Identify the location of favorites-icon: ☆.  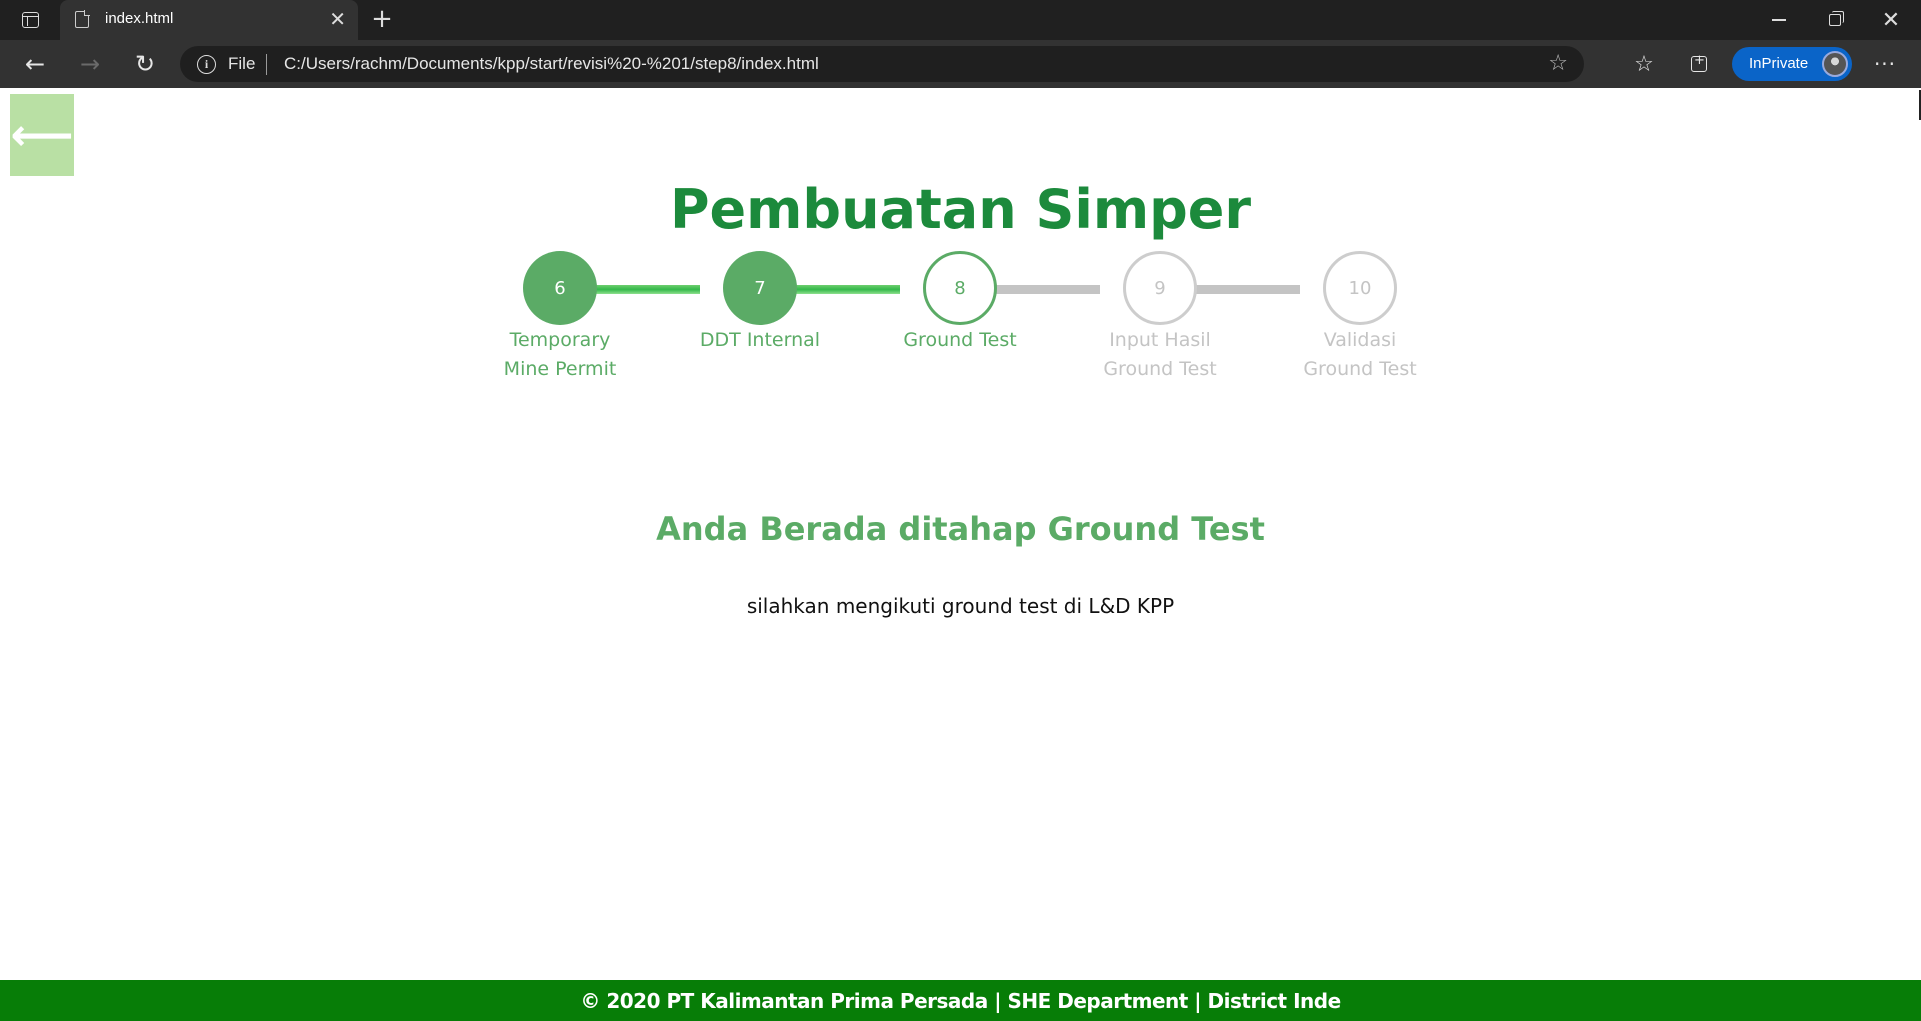
(1644, 64).